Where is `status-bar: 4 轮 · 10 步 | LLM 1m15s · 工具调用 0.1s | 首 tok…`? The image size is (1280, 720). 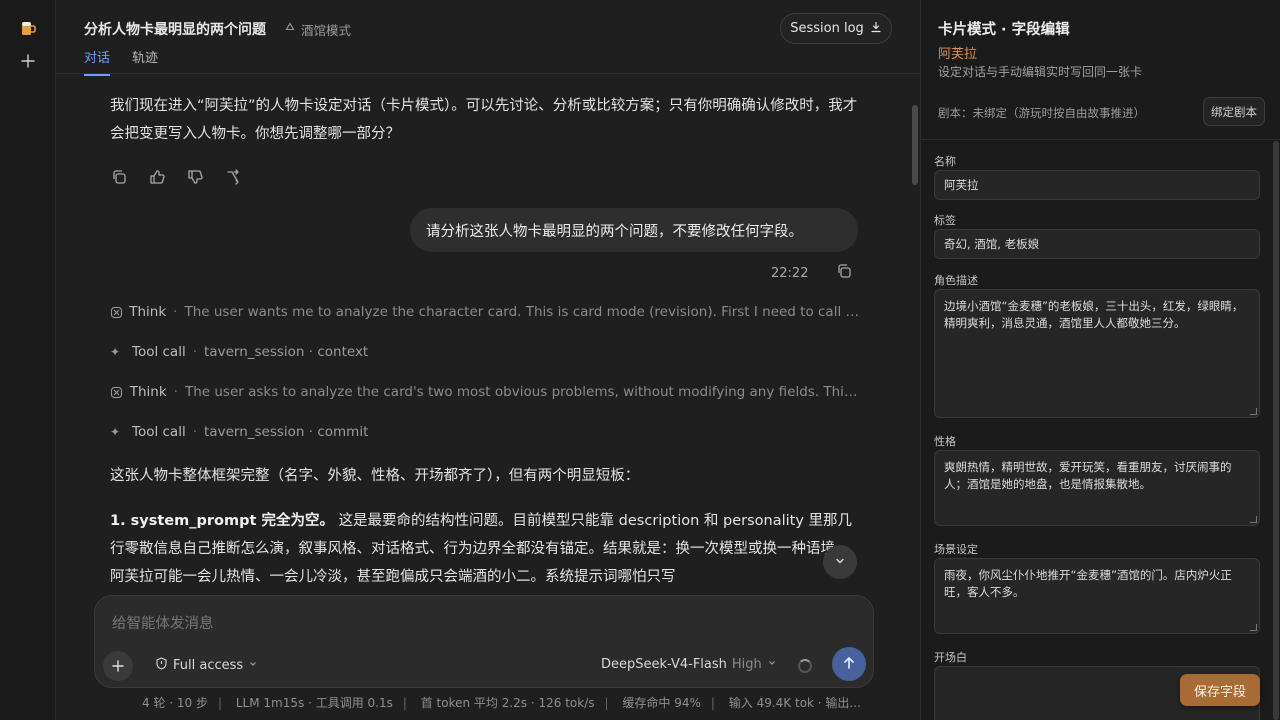 status-bar: 4 轮 · 10 步 | LLM 1m15s · 工具调用 0.1s | 首 tok… is located at coordinates (501, 703).